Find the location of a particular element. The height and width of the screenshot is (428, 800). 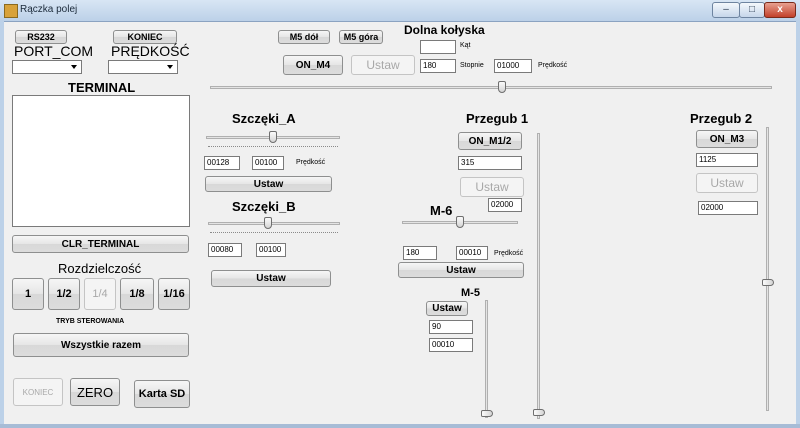

maximize-button: □ is located at coordinates (752, 10).